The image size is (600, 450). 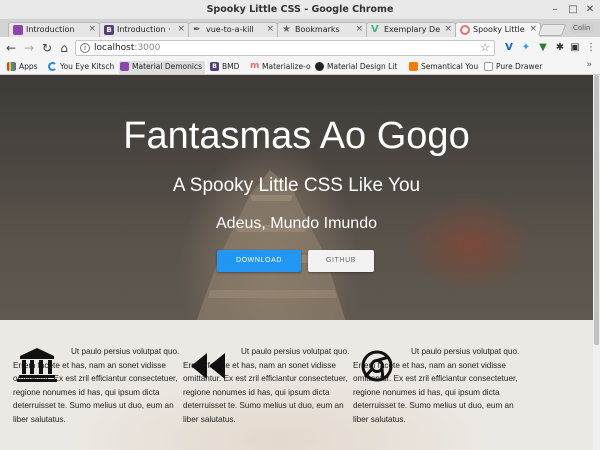 I want to click on chrome-icon, so click(x=377, y=366).